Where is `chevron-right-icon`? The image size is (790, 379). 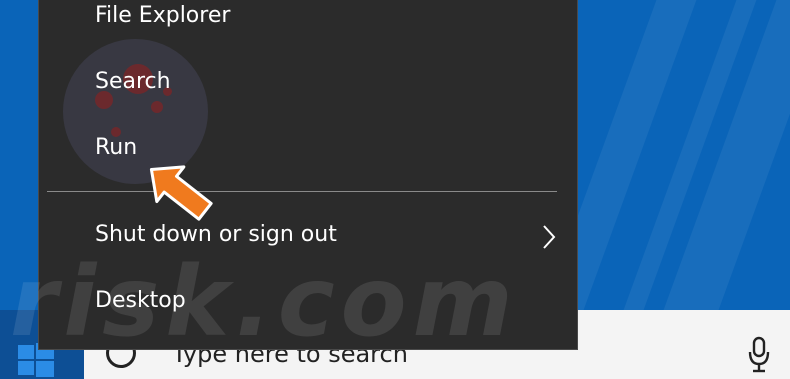
chevron-right-icon is located at coordinates (549, 237).